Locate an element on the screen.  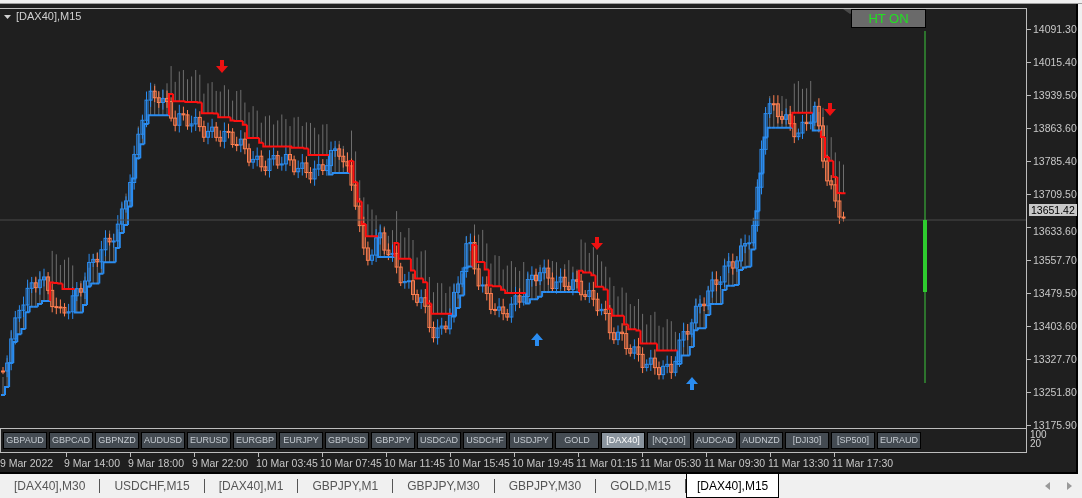
symbol-button: AUDNZD is located at coordinates (761, 440).